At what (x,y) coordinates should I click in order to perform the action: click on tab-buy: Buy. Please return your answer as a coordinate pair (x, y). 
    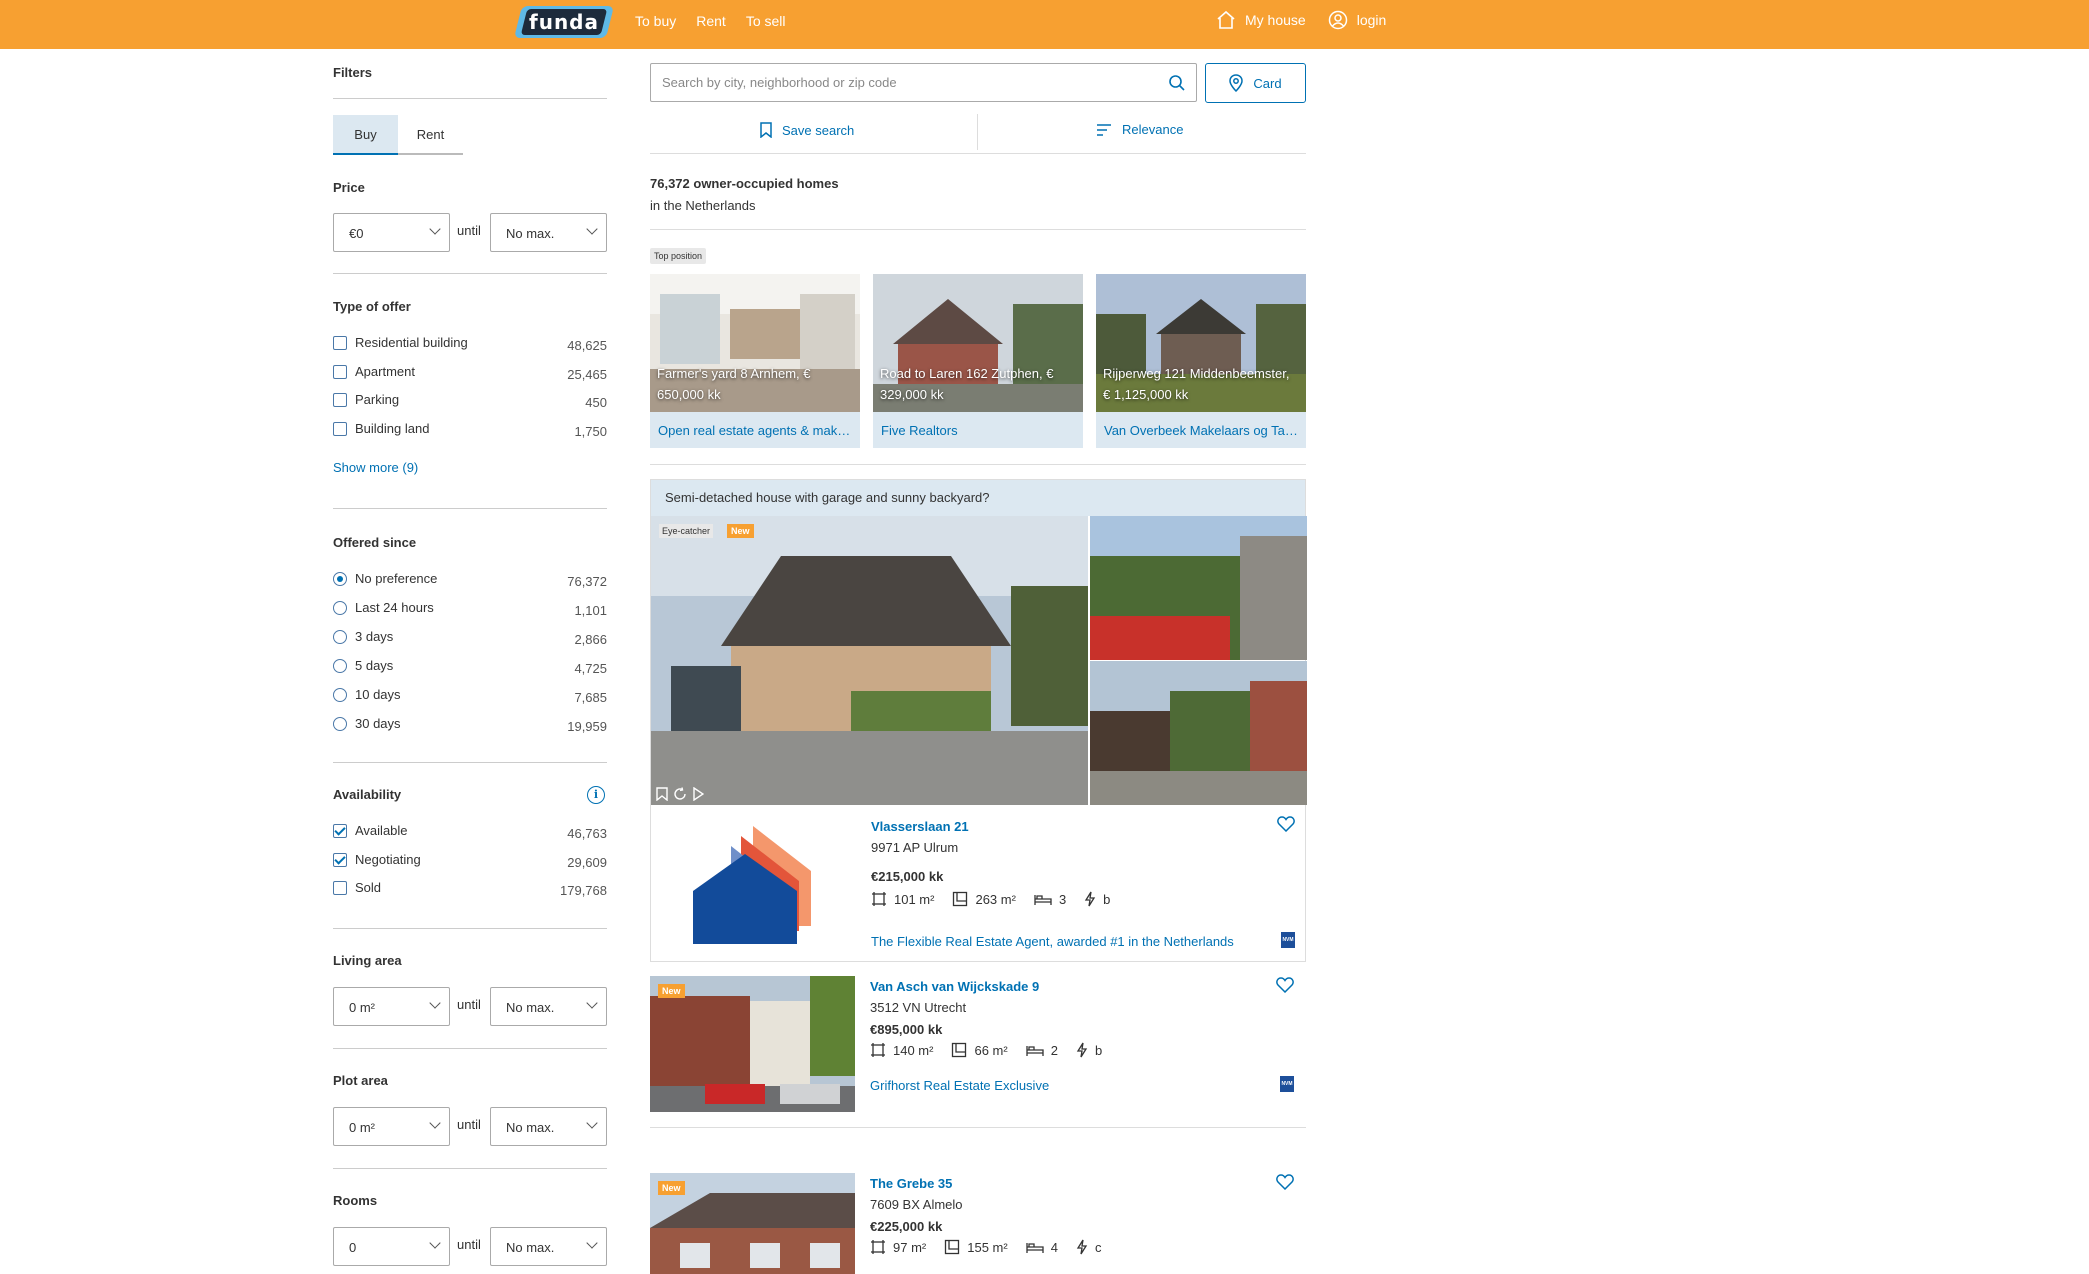
    Looking at the image, I should click on (365, 135).